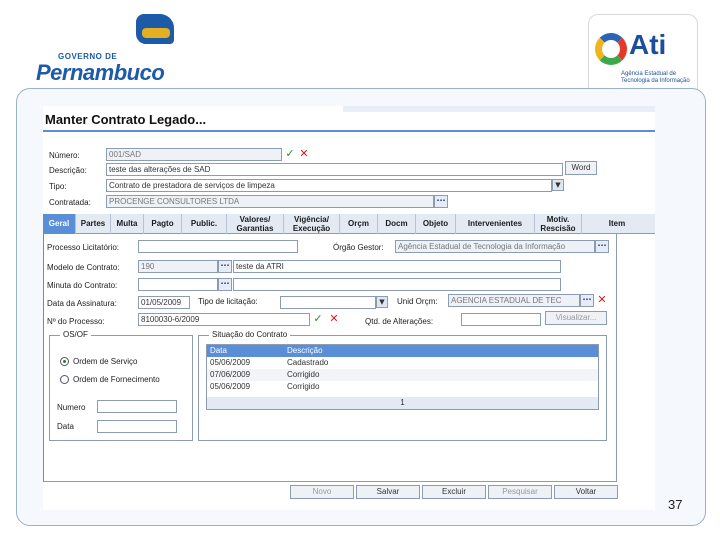 The image size is (720, 540). What do you see at coordinates (441, 201) in the screenshot?
I see `contratada-lookup-button: ···` at bounding box center [441, 201].